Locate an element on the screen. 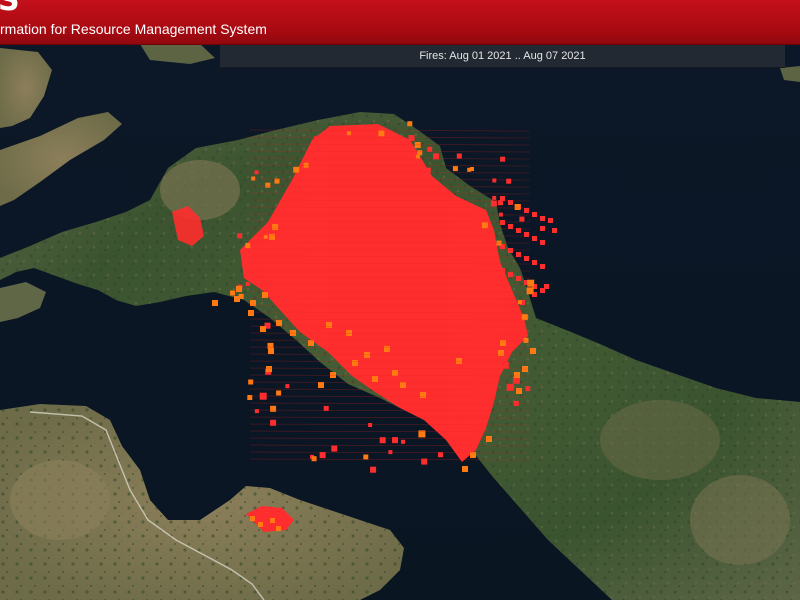 The image size is (800, 600). app-logo-fragment: S is located at coordinates (10, 9).